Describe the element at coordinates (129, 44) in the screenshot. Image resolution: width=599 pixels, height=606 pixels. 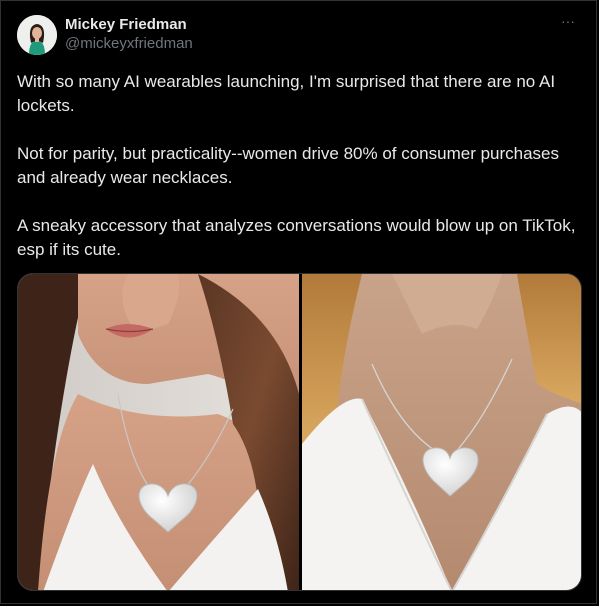
I see `author-handle: @mickeyxfriedman` at that location.